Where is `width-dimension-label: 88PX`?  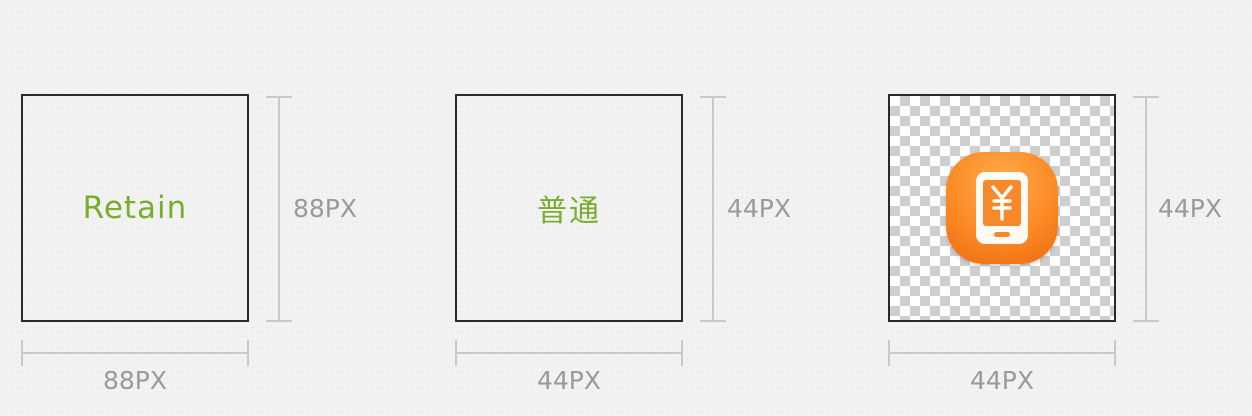
width-dimension-label: 88PX is located at coordinates (134, 380).